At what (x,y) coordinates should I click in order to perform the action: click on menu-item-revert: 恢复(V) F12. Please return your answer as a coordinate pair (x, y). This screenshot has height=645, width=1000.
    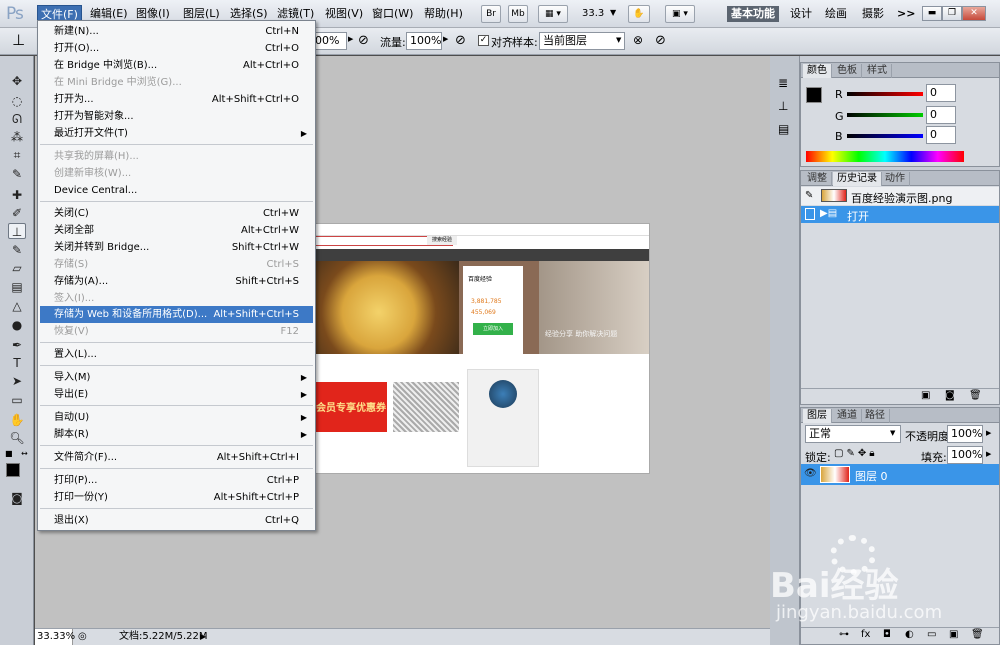
    Looking at the image, I should click on (176, 331).